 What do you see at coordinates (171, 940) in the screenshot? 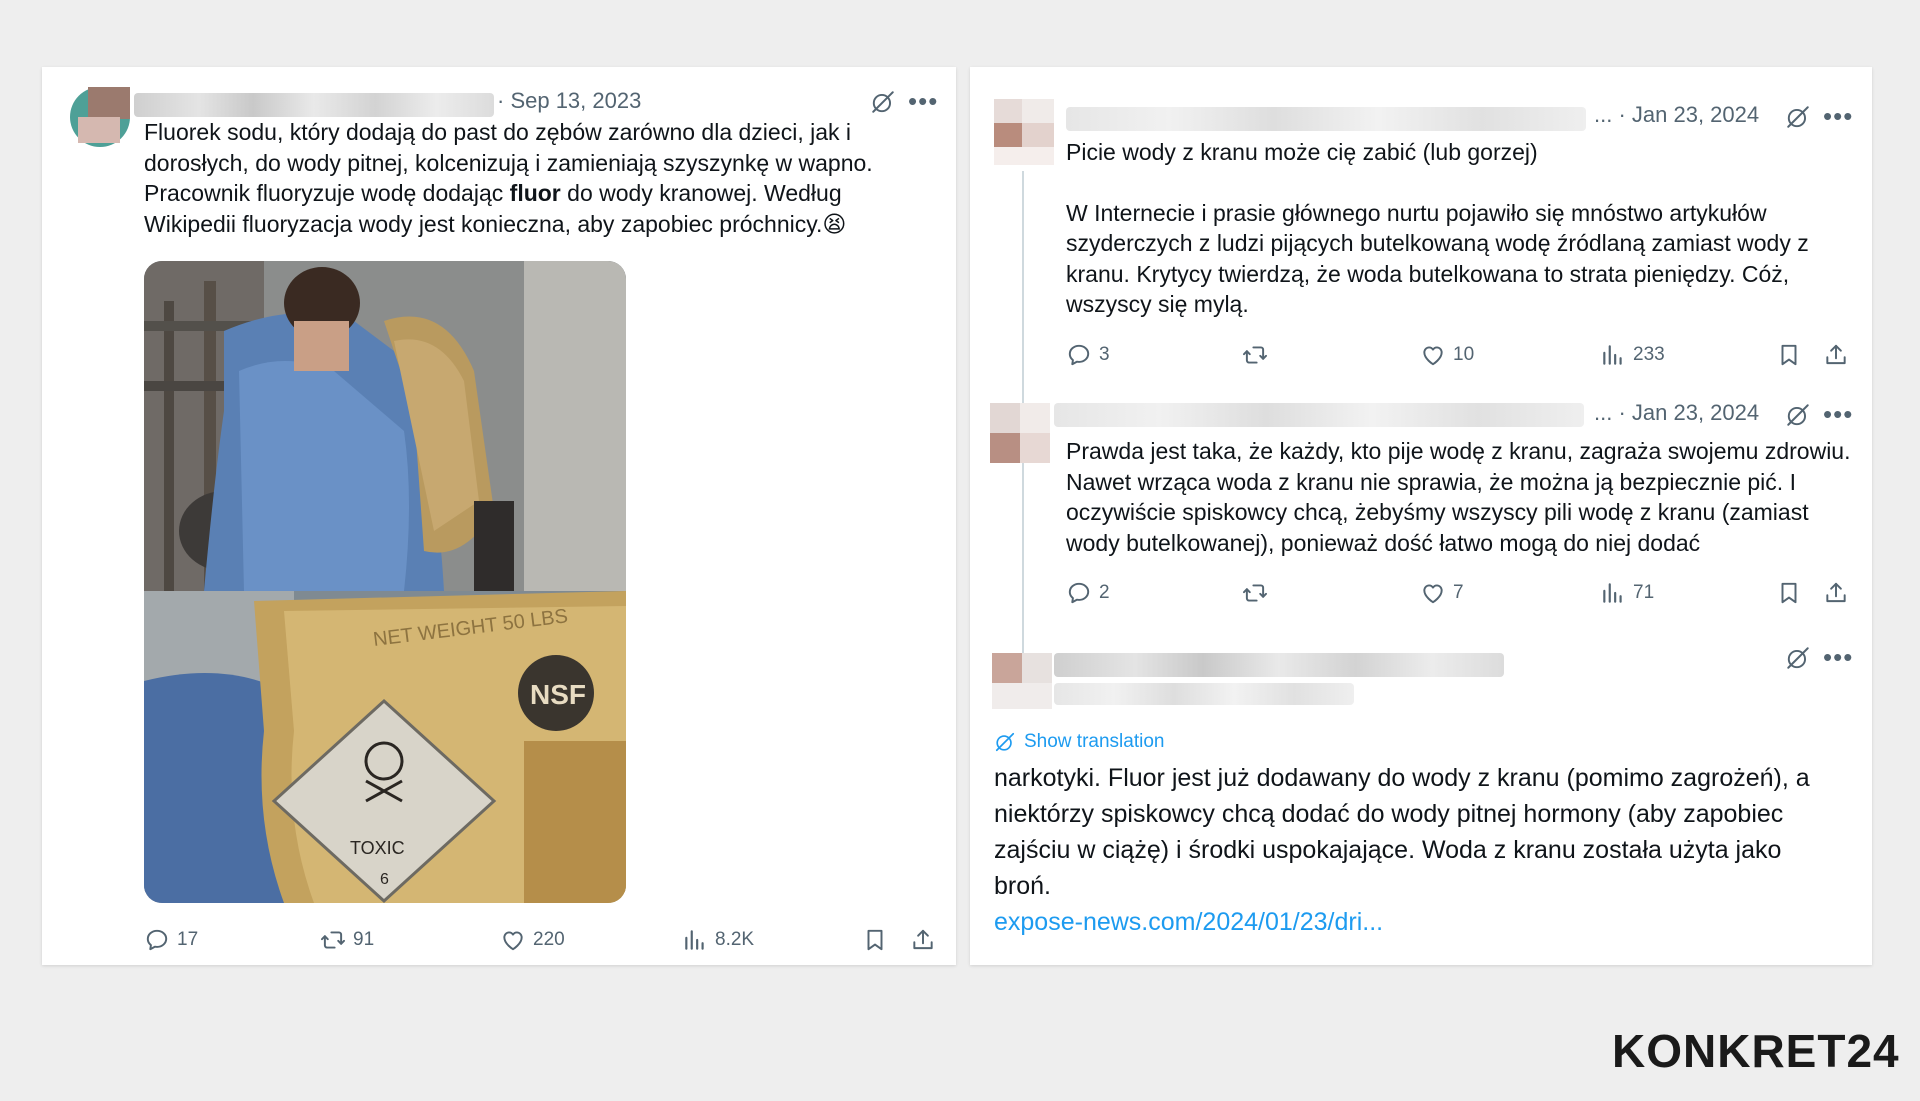
I see `reply-button: 17` at bounding box center [171, 940].